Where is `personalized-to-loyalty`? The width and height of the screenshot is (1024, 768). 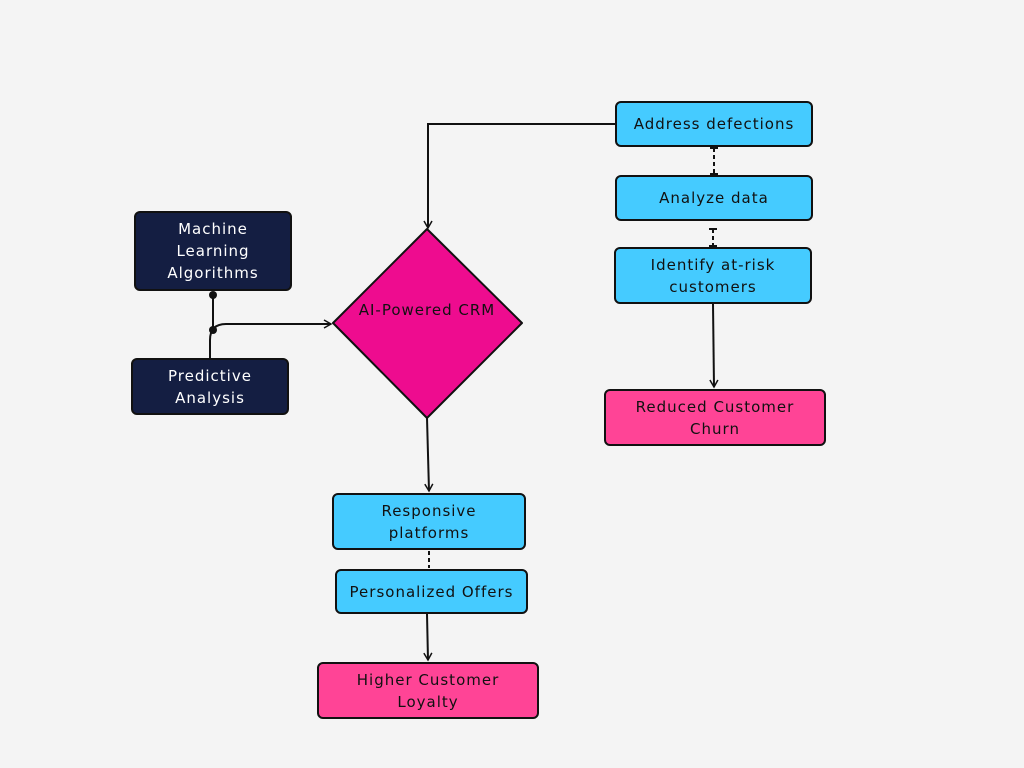
personalized-to-loyalty is located at coordinates (428, 637).